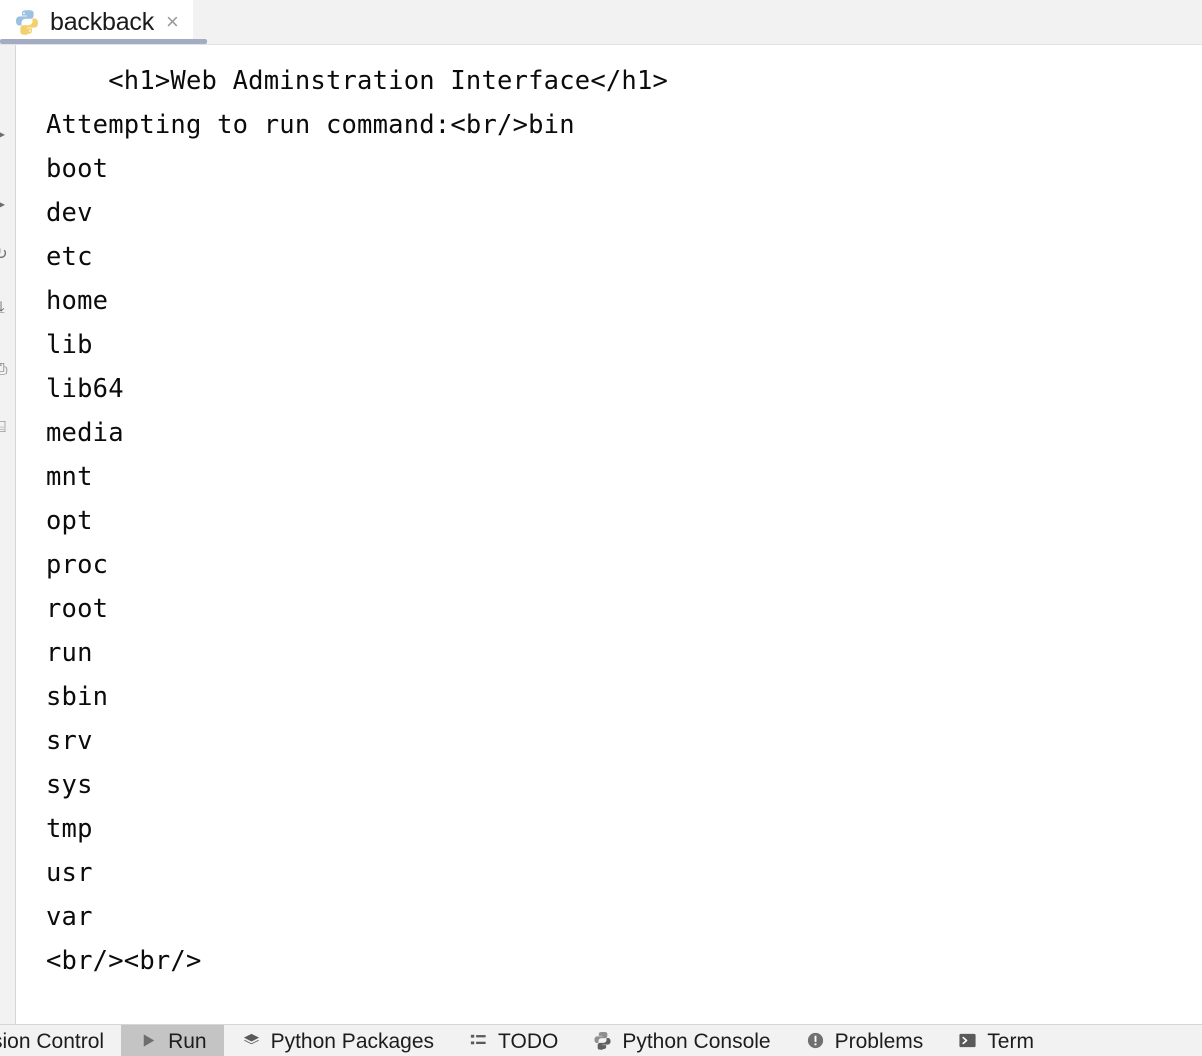 This screenshot has height=1056, width=1202. I want to click on run-play-icon, so click(148, 1040).